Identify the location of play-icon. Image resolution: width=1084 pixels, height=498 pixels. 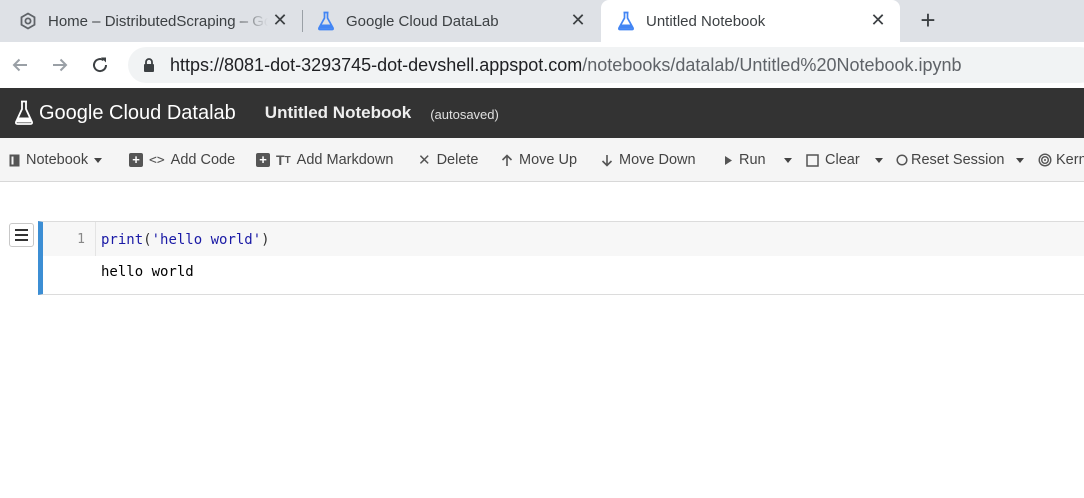
(728, 160).